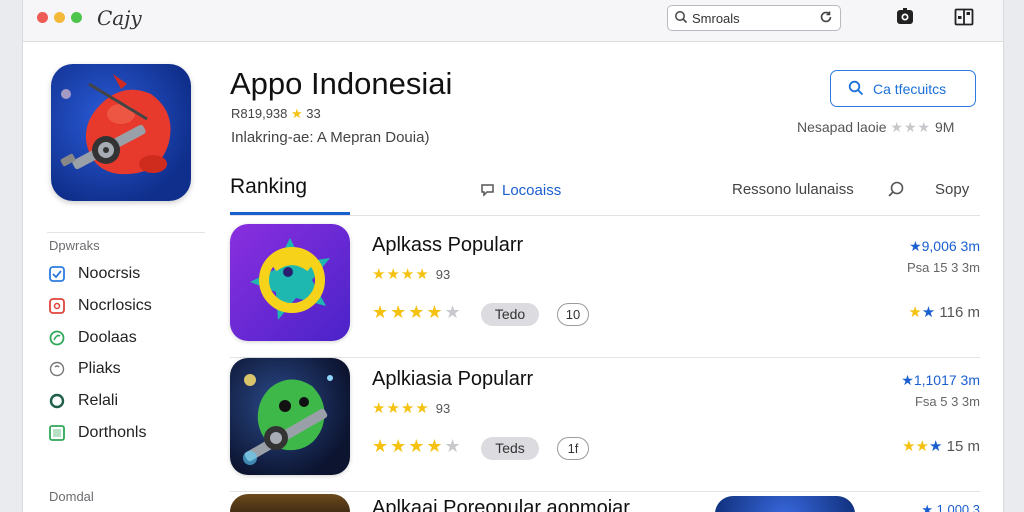 This screenshot has height=512, width=1024. What do you see at coordinates (76, 17) in the screenshot?
I see `zoom-button` at bounding box center [76, 17].